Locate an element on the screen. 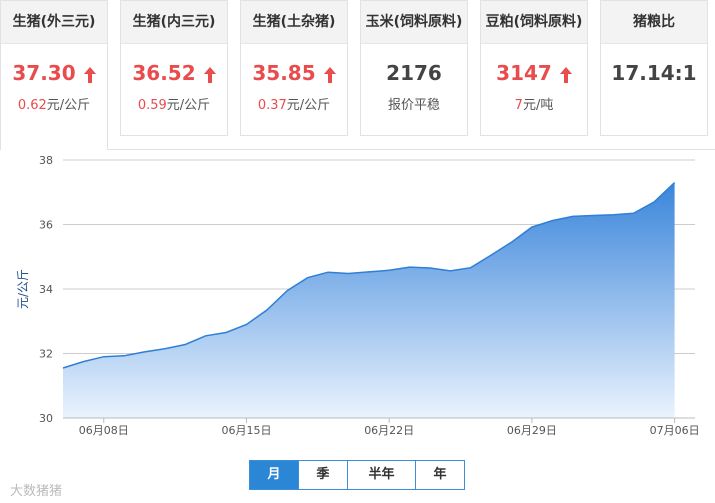 The width and height of the screenshot is (715, 503). period-year-button: 年 is located at coordinates (439, 475).